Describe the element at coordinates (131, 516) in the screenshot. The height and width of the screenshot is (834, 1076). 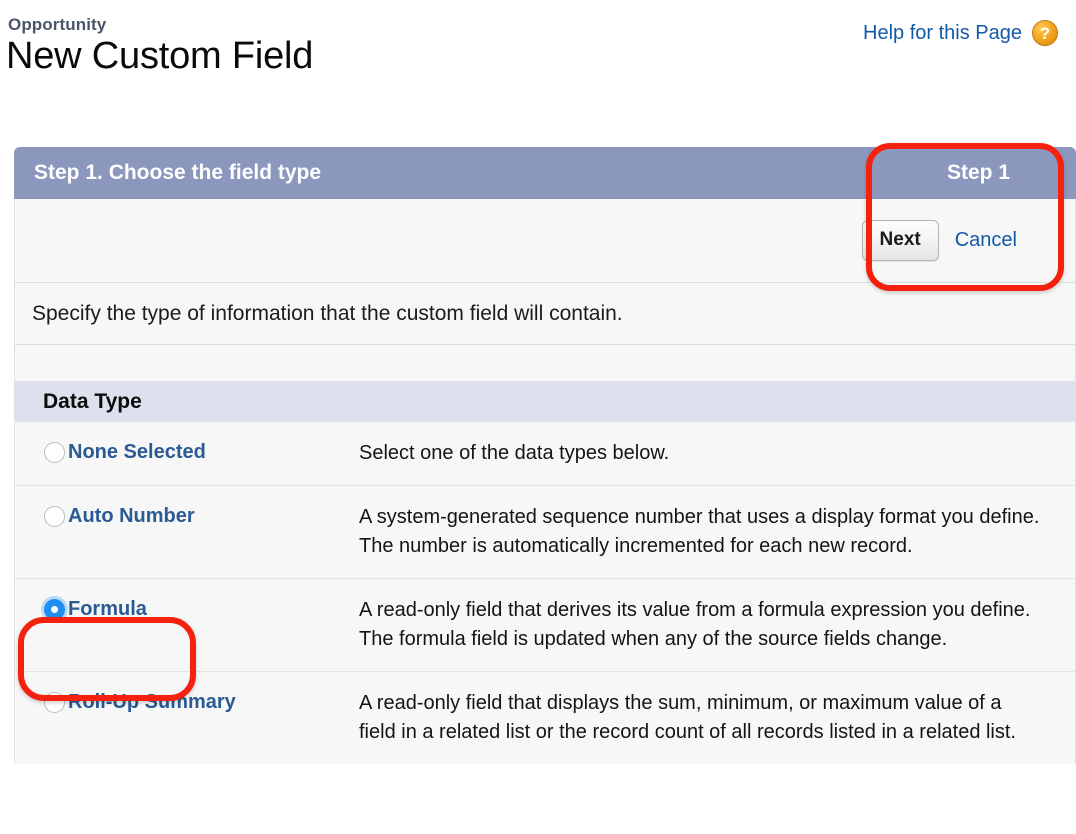
I see `data-type-label: Auto Number` at that location.